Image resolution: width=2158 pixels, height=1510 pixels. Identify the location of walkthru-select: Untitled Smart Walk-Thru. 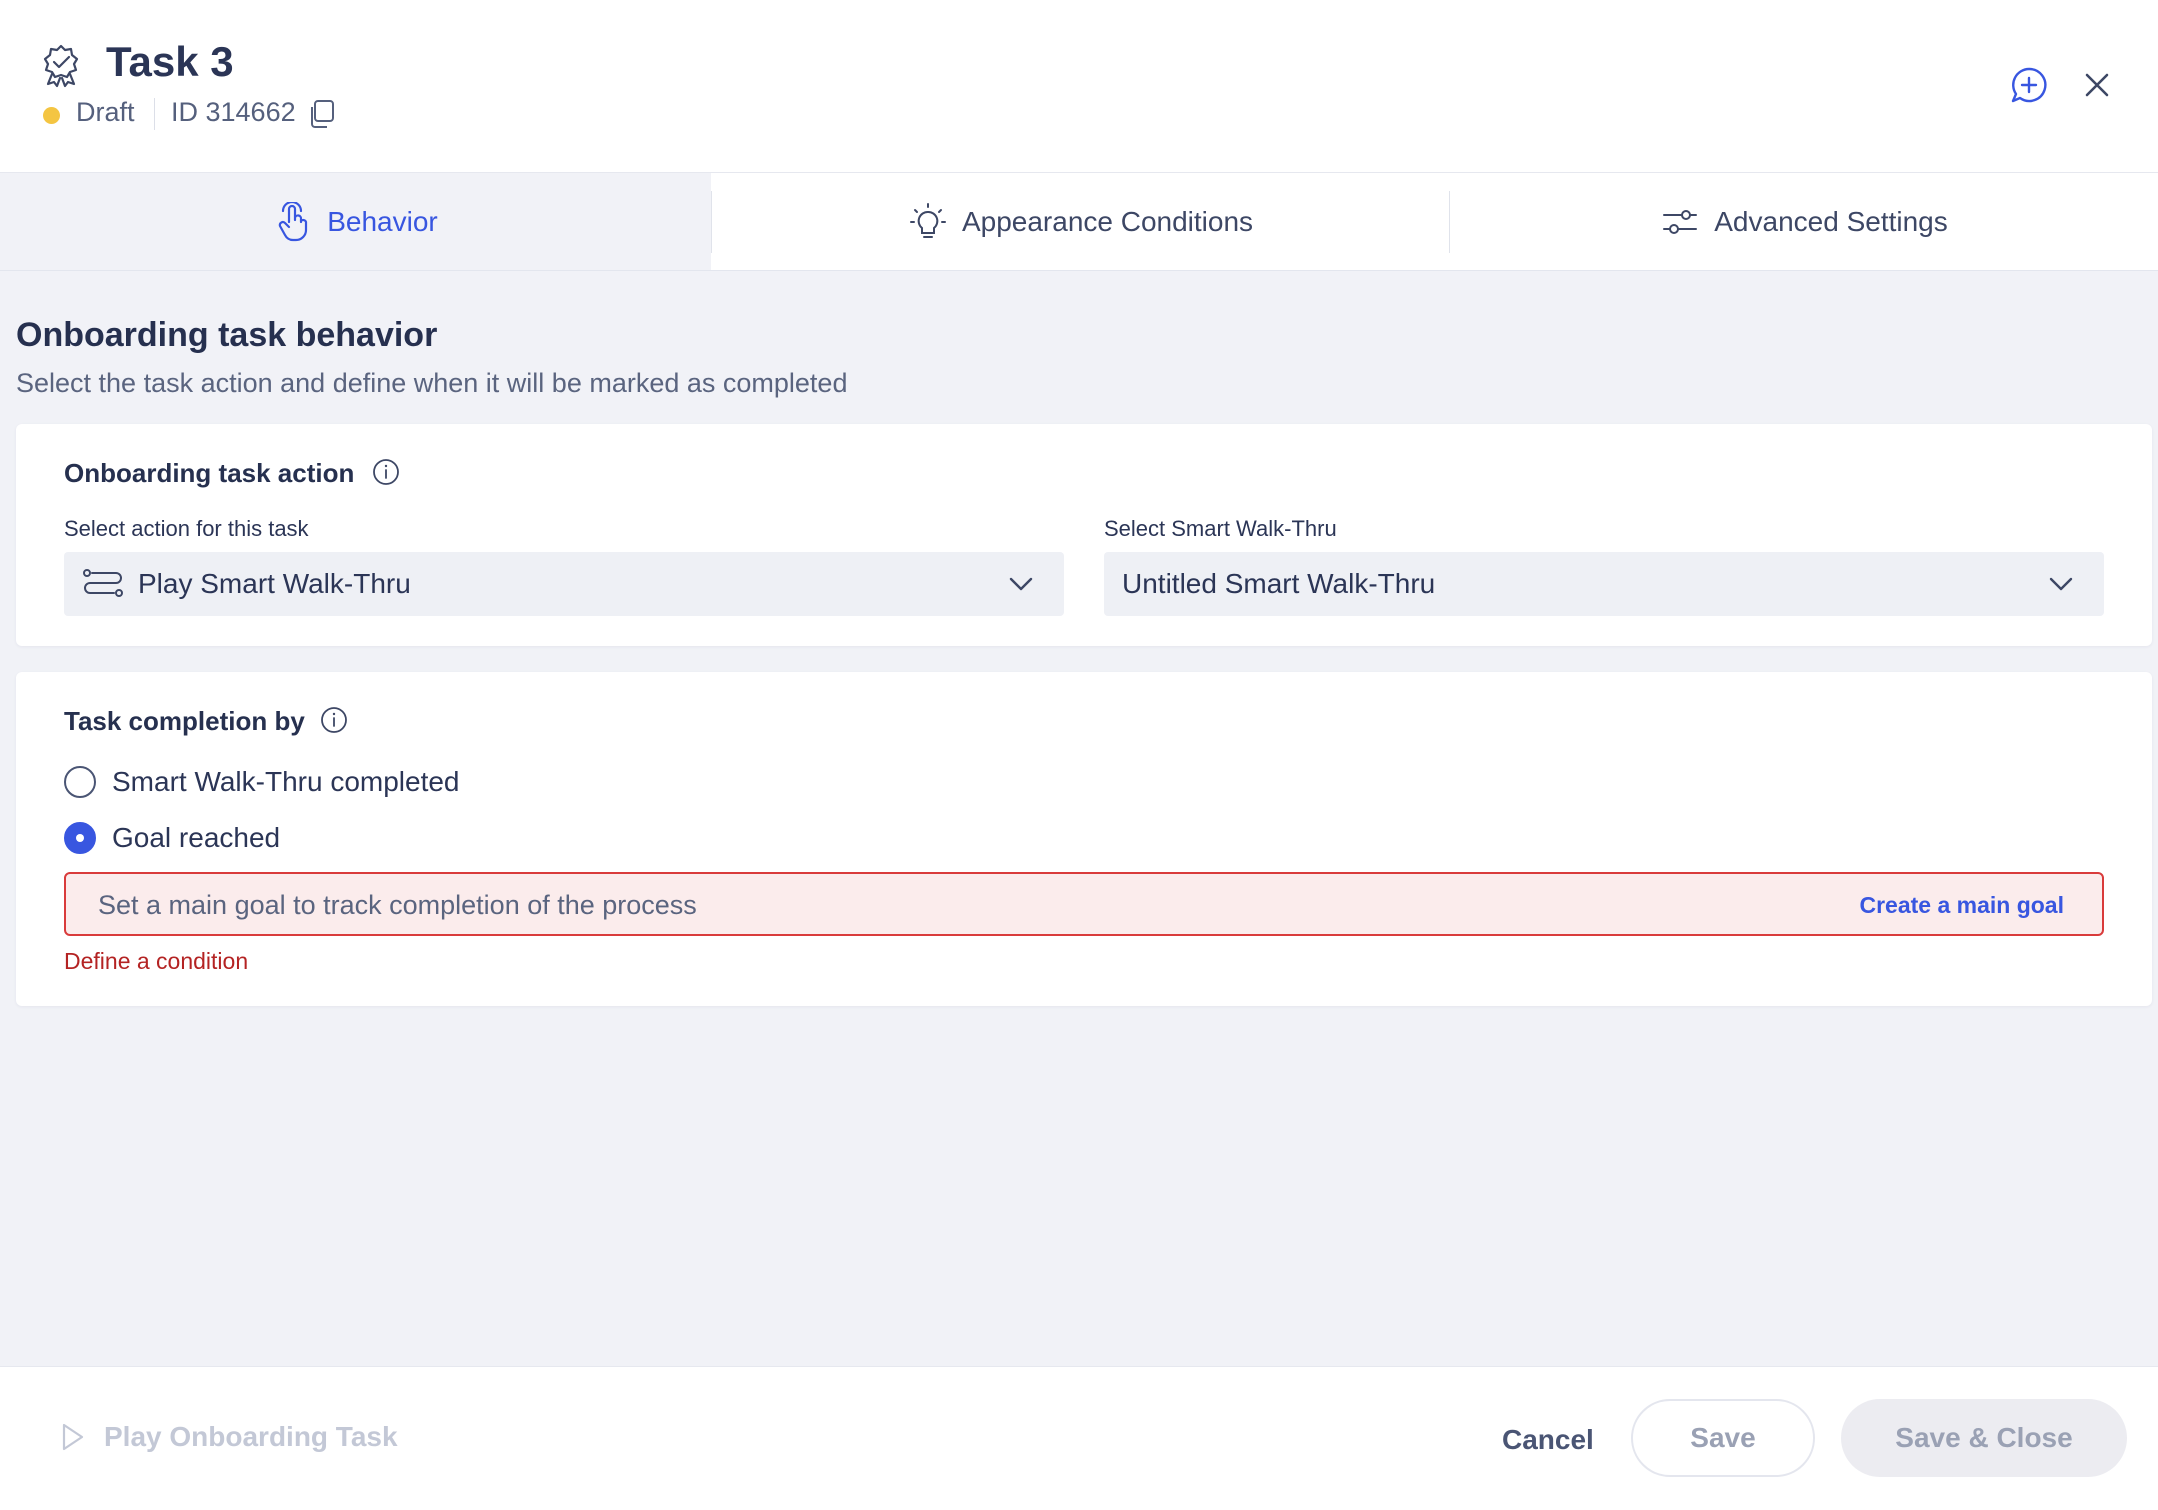
(1604, 584).